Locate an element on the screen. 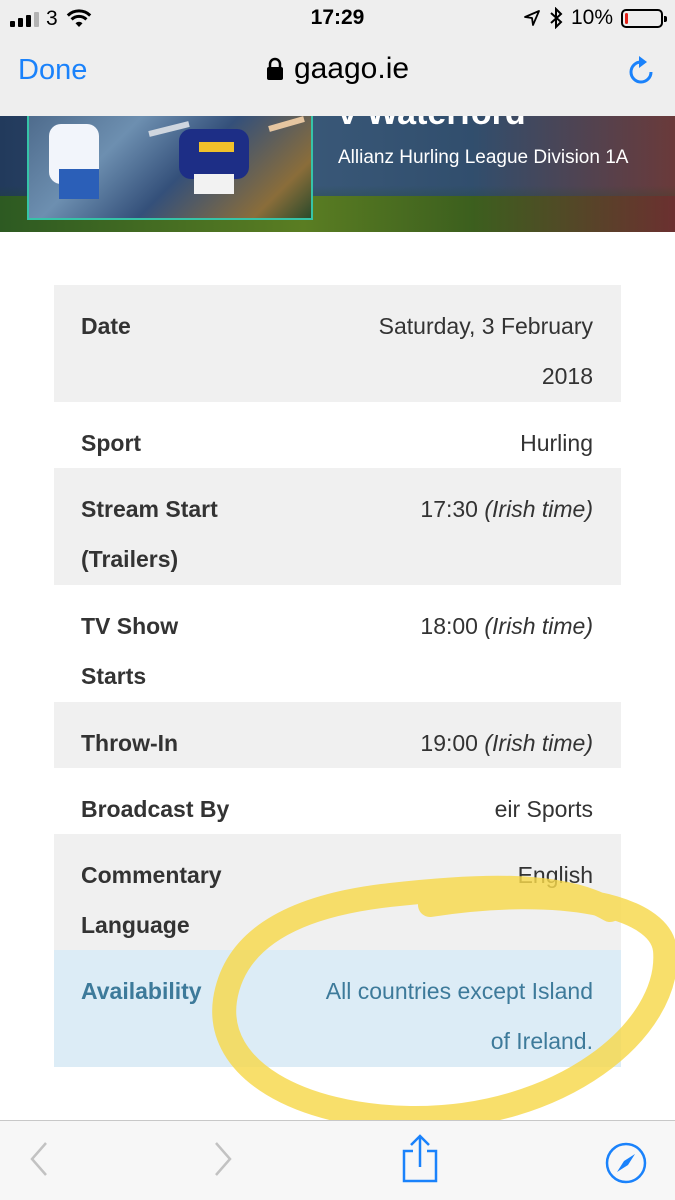 The width and height of the screenshot is (675, 1200). sport-label: Sport is located at coordinates (111, 443).